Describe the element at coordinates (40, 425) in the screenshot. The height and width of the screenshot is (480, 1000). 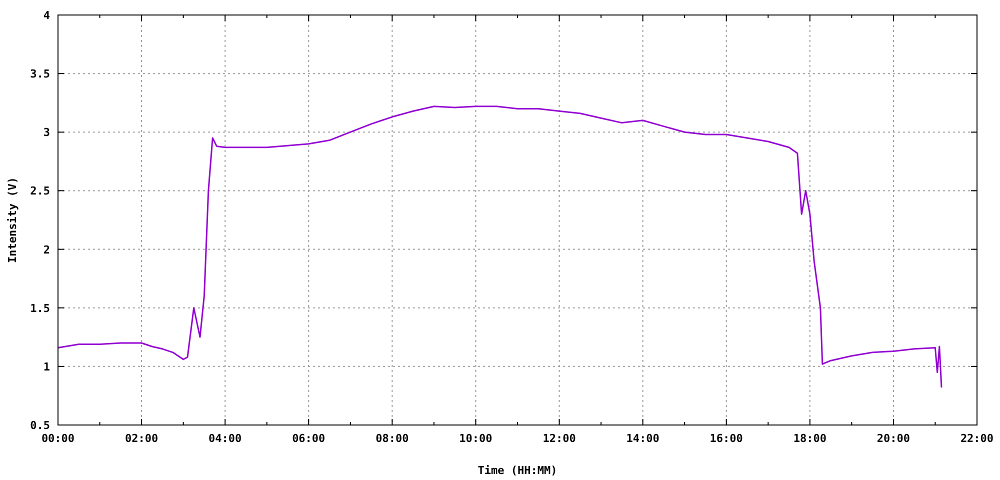
I see `tick-label: 0.5` at that location.